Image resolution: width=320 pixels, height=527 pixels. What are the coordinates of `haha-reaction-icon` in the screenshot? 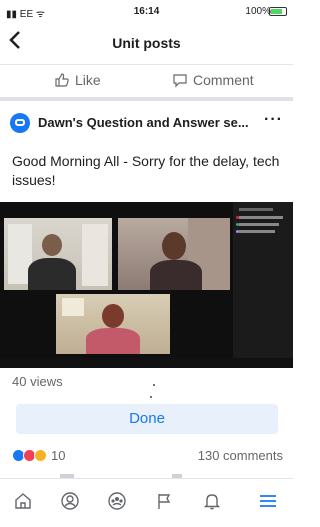 It's located at (40, 455).